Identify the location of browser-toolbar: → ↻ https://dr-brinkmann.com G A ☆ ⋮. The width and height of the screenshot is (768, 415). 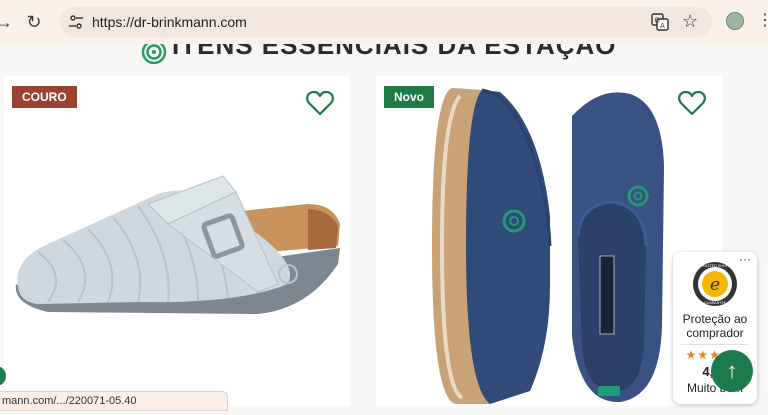
(384, 22).